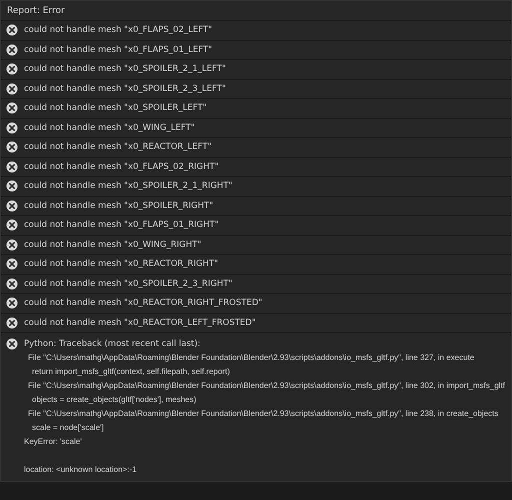 The height and width of the screenshot is (500, 512). What do you see at coordinates (121, 225) in the screenshot?
I see `error-message: could not handle mesh "x0_FLAPS_01_RIGHT"` at bounding box center [121, 225].